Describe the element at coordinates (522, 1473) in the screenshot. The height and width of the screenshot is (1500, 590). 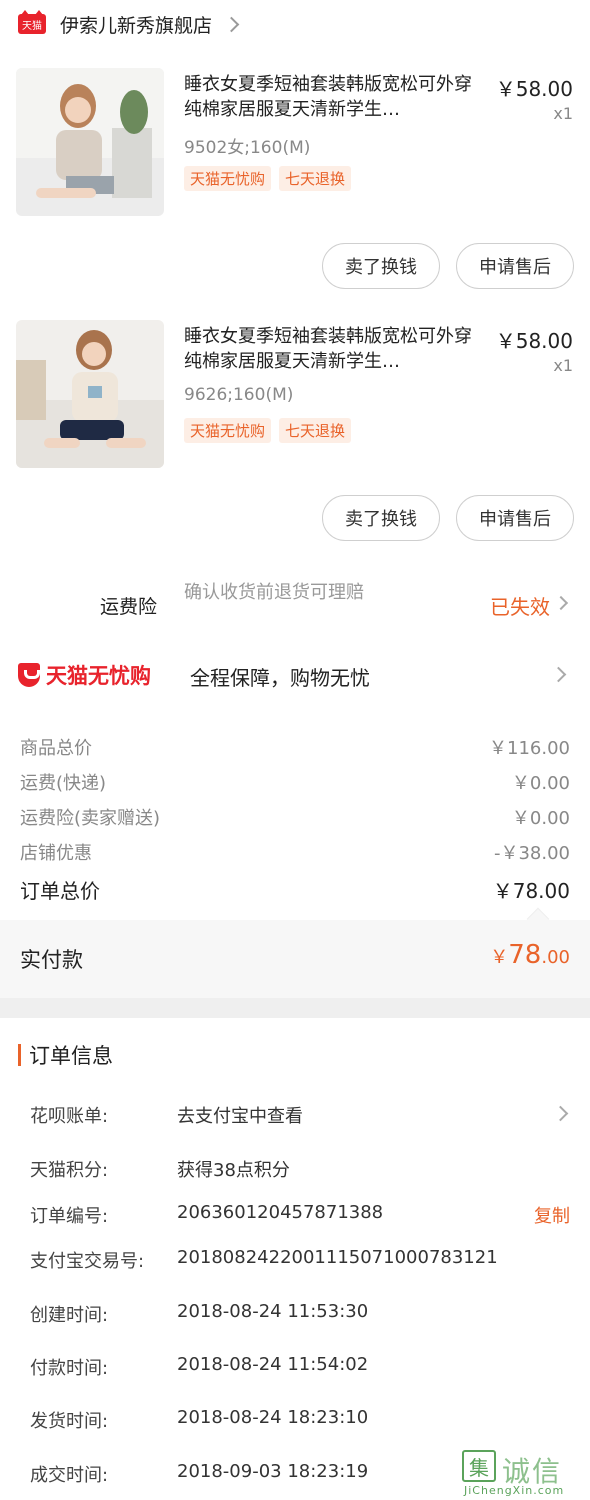
I see `watermark-logo: 集 诚信 JiChengXin.com` at that location.